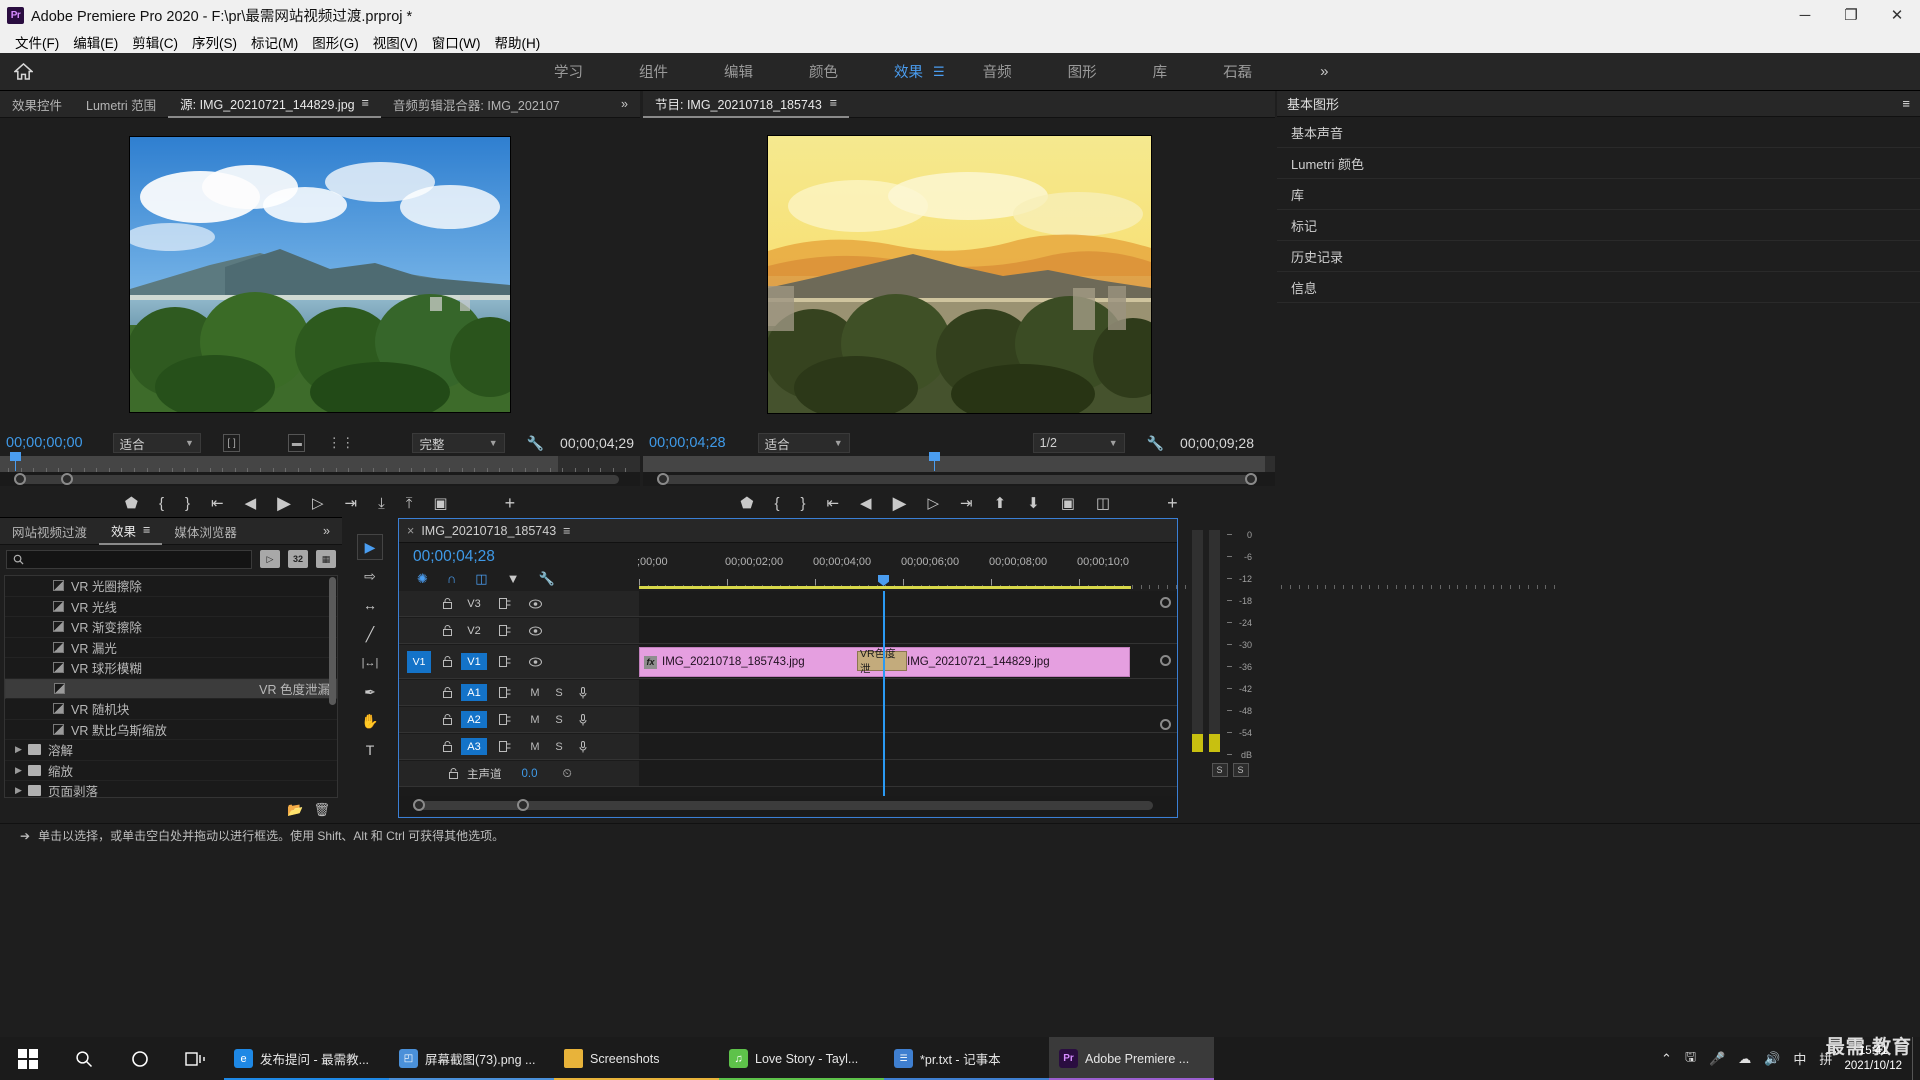  What do you see at coordinates (908, 71) in the screenshot?
I see `workspace-tab-4: 效果` at bounding box center [908, 71].